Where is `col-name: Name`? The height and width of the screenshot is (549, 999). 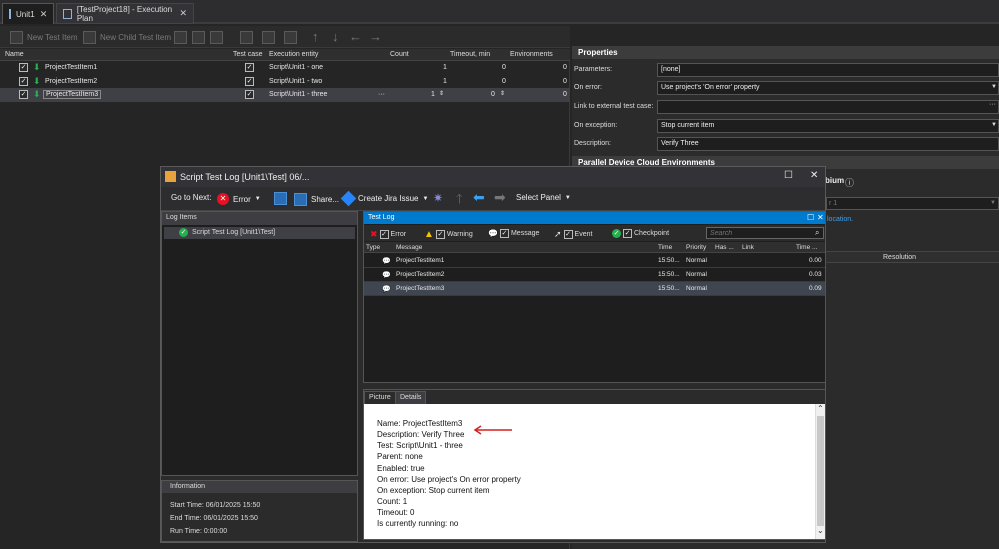
col-name: Name is located at coordinates (14, 54).